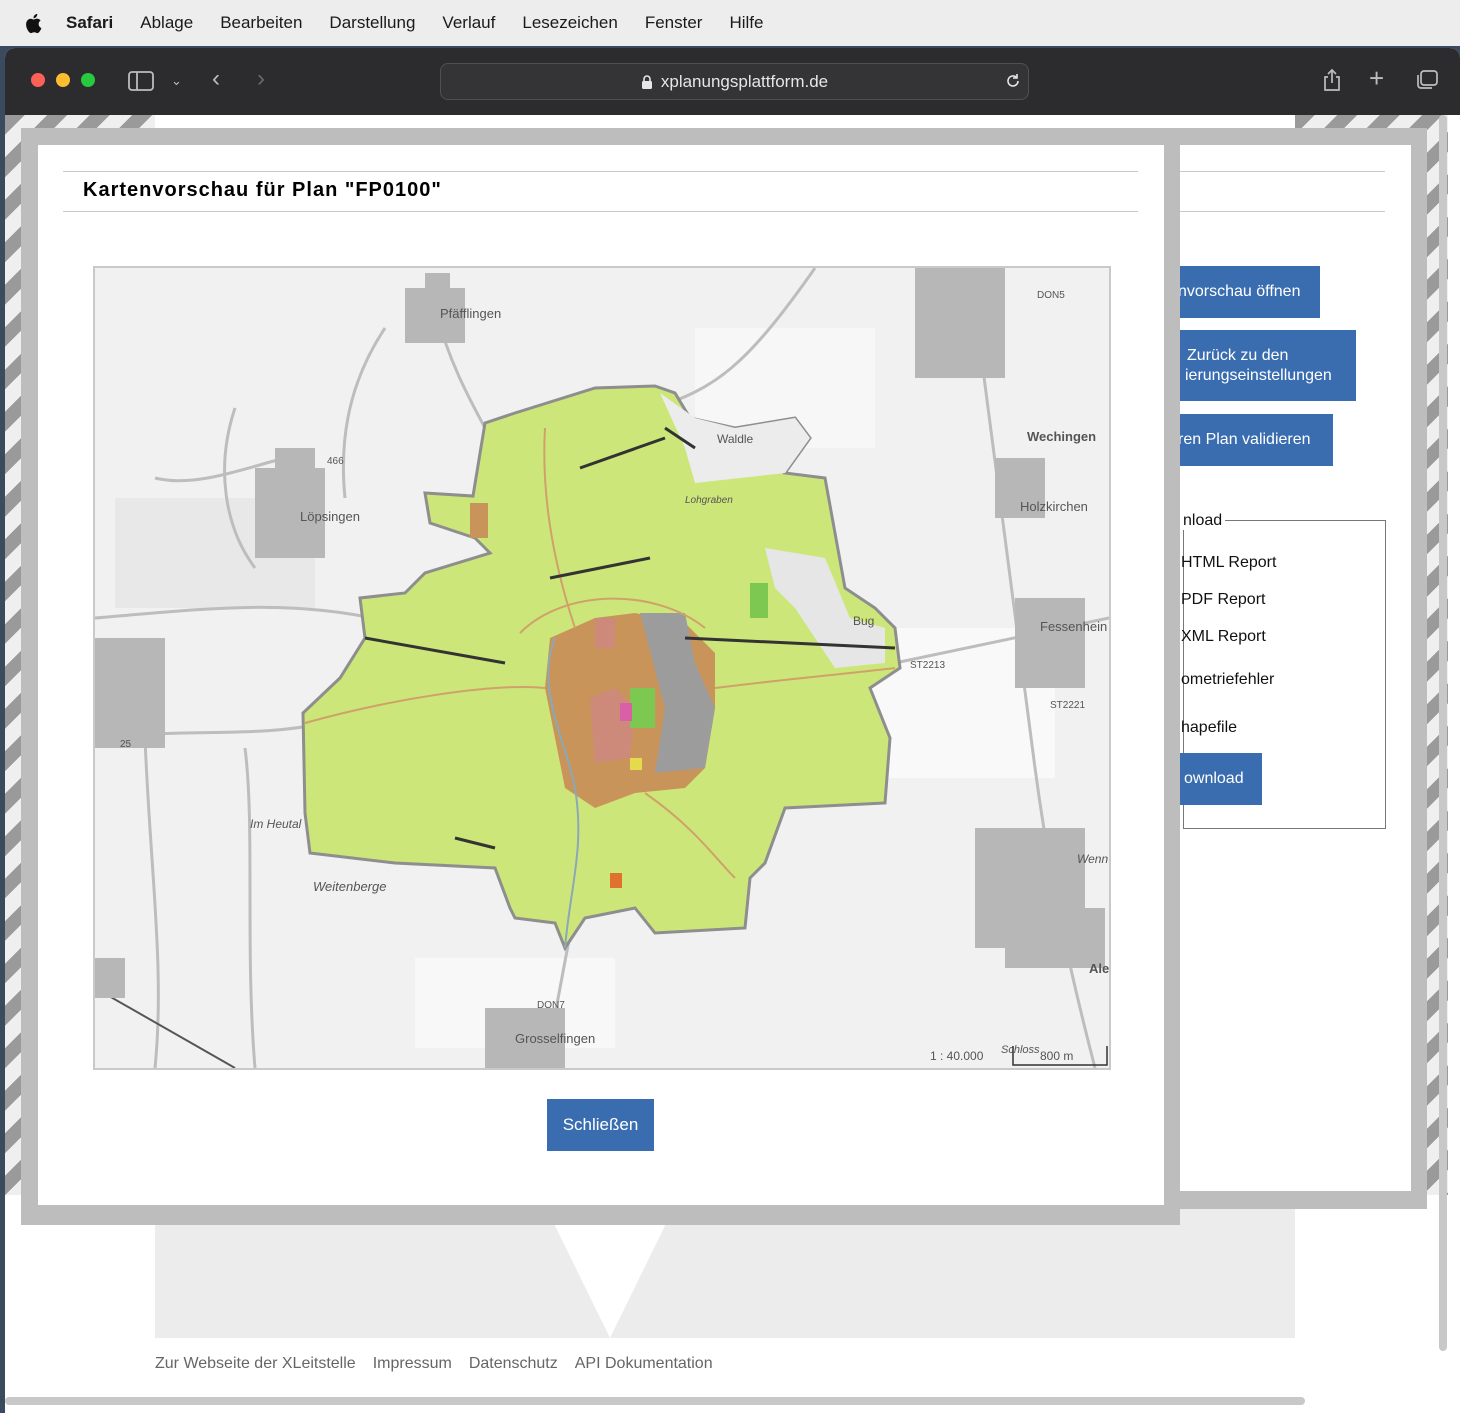  Describe the element at coordinates (412, 1364) in the screenshot. I see `footer-link-impressum: Impressum` at that location.